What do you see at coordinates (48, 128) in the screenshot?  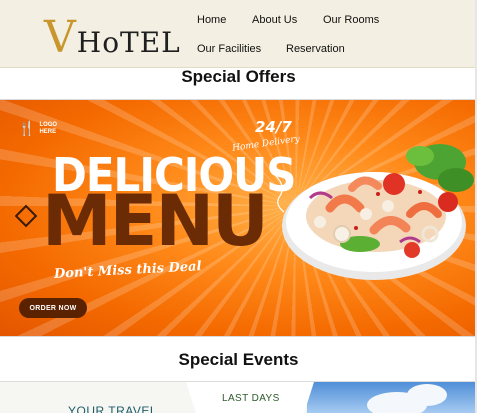 I see `banner-logo-text: LOGO HERE` at bounding box center [48, 128].